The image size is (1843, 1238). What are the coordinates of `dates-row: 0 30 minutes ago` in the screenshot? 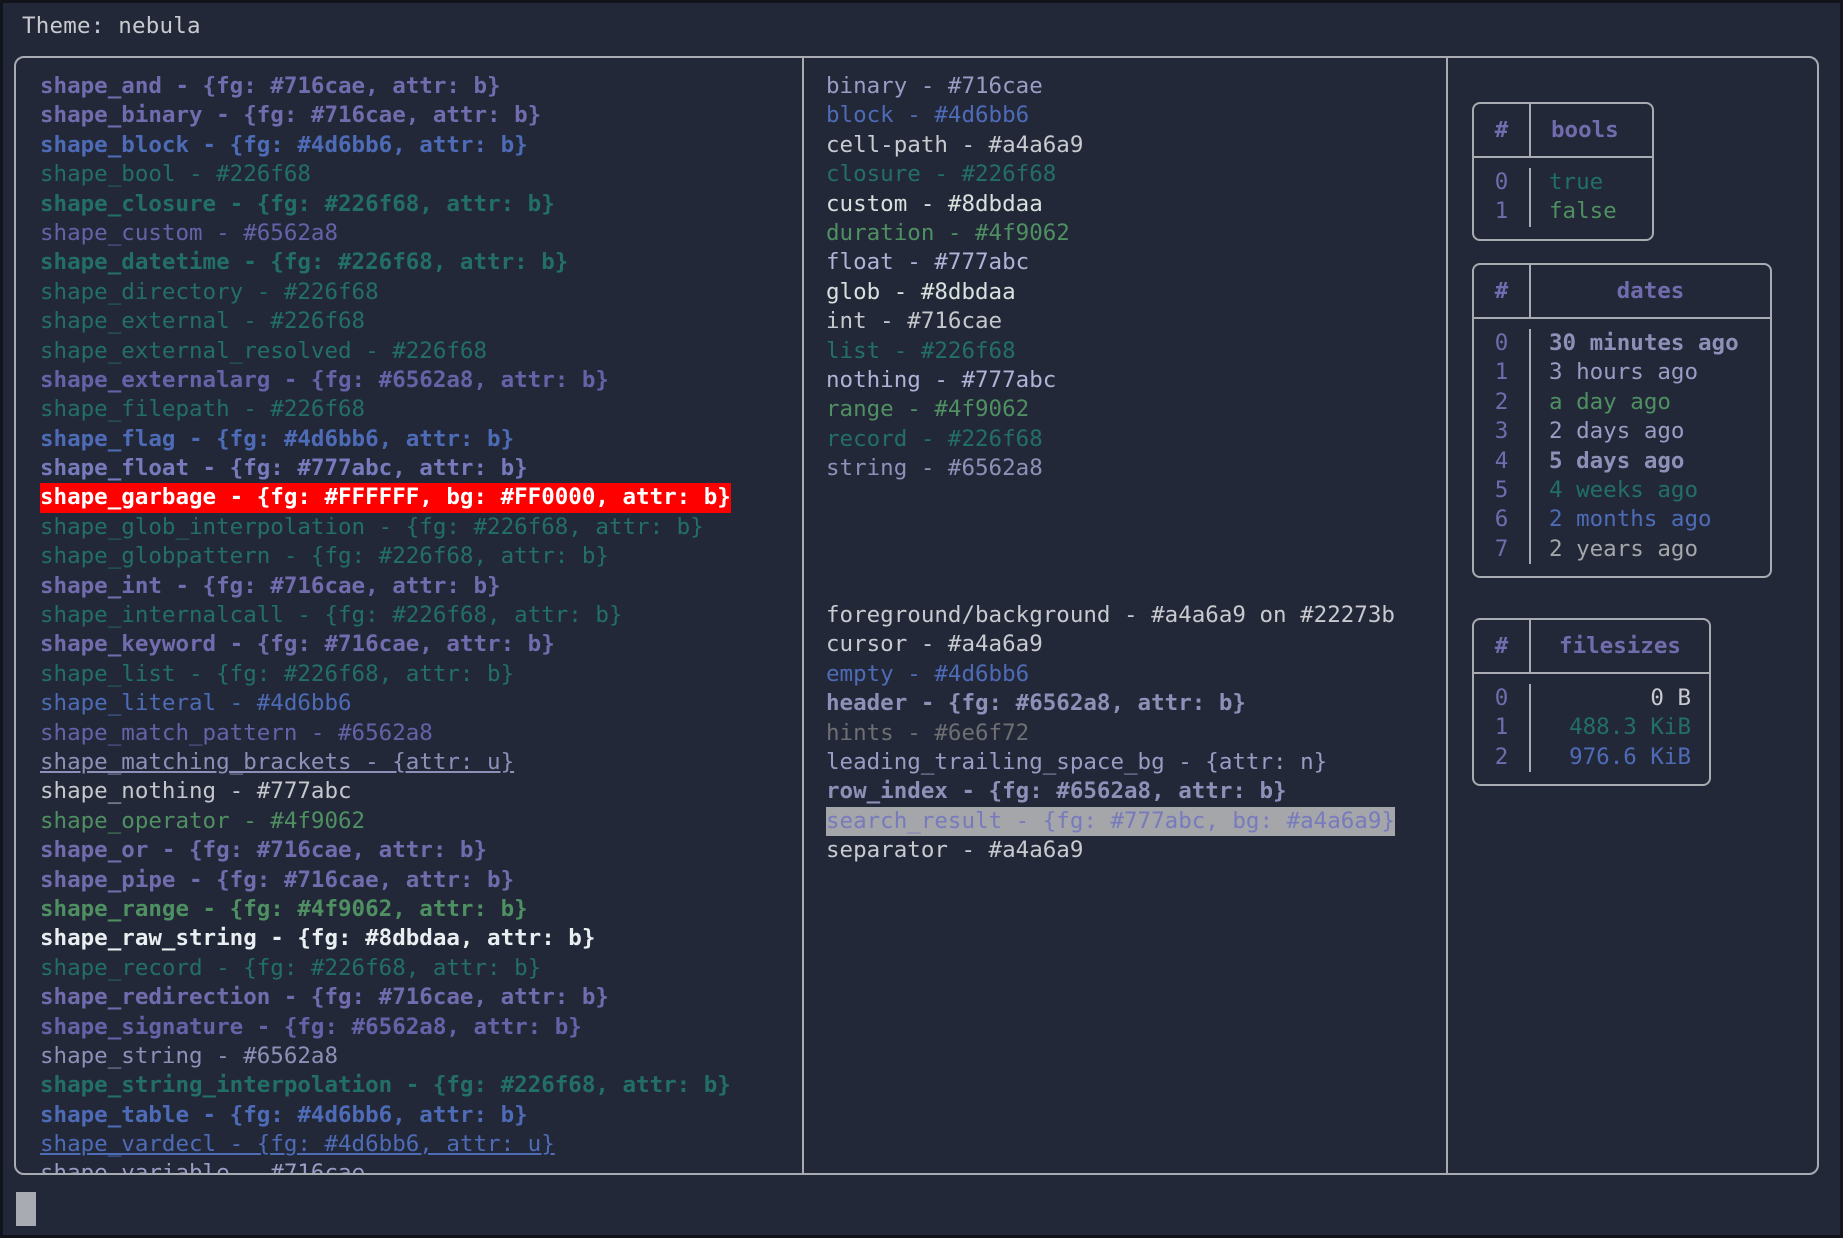 It's located at (1622, 344).